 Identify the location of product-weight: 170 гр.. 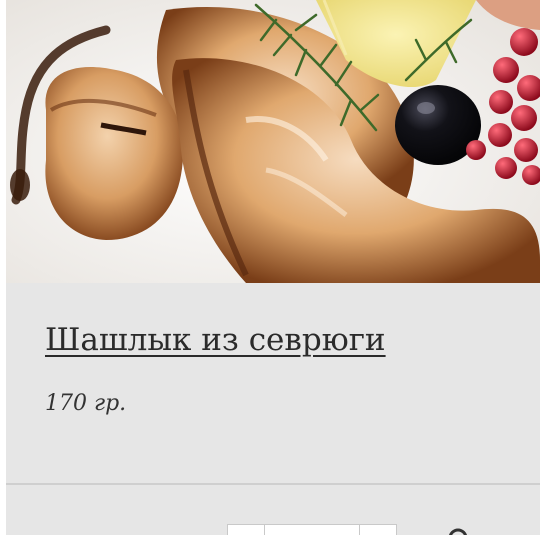
(86, 403).